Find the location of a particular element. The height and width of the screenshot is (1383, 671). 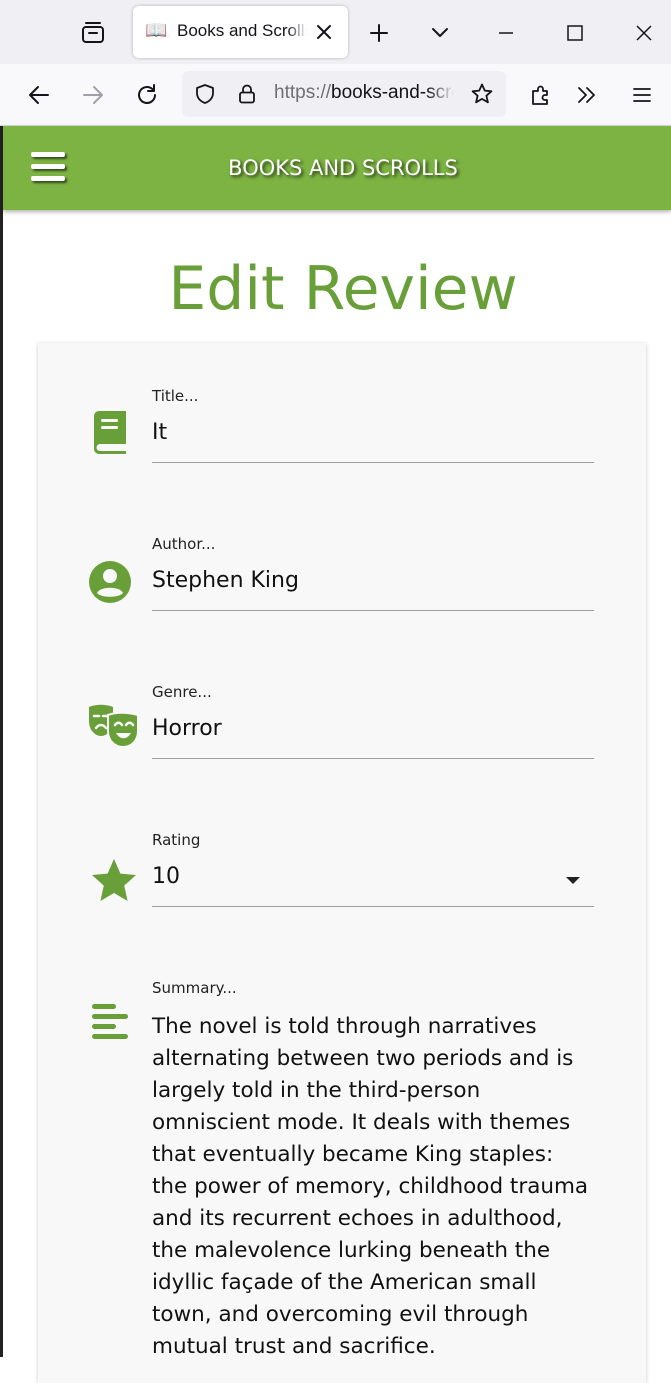

firefox-view-button is located at coordinates (93, 33).